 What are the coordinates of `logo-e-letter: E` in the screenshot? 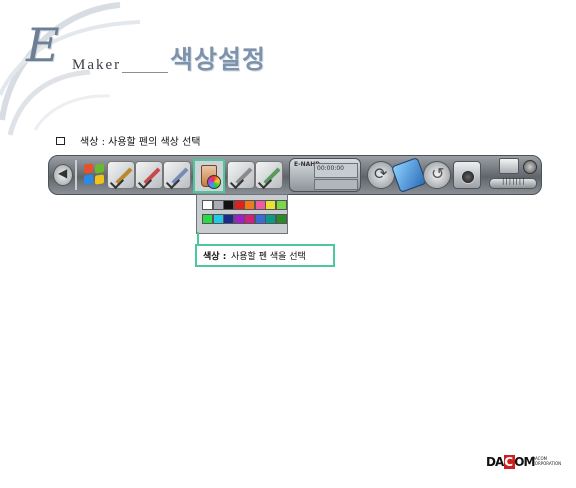 It's located at (43, 45).